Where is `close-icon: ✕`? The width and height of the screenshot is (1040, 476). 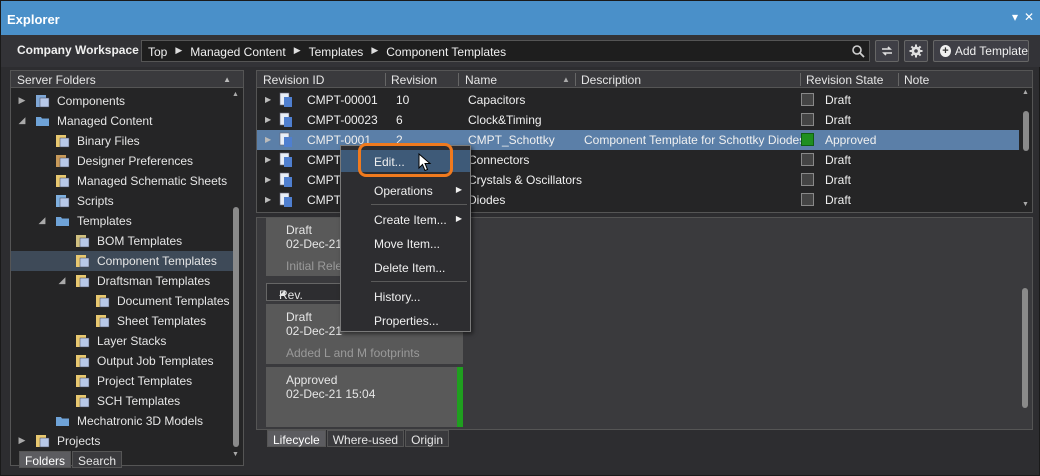 close-icon: ✕ is located at coordinates (1029, 17).